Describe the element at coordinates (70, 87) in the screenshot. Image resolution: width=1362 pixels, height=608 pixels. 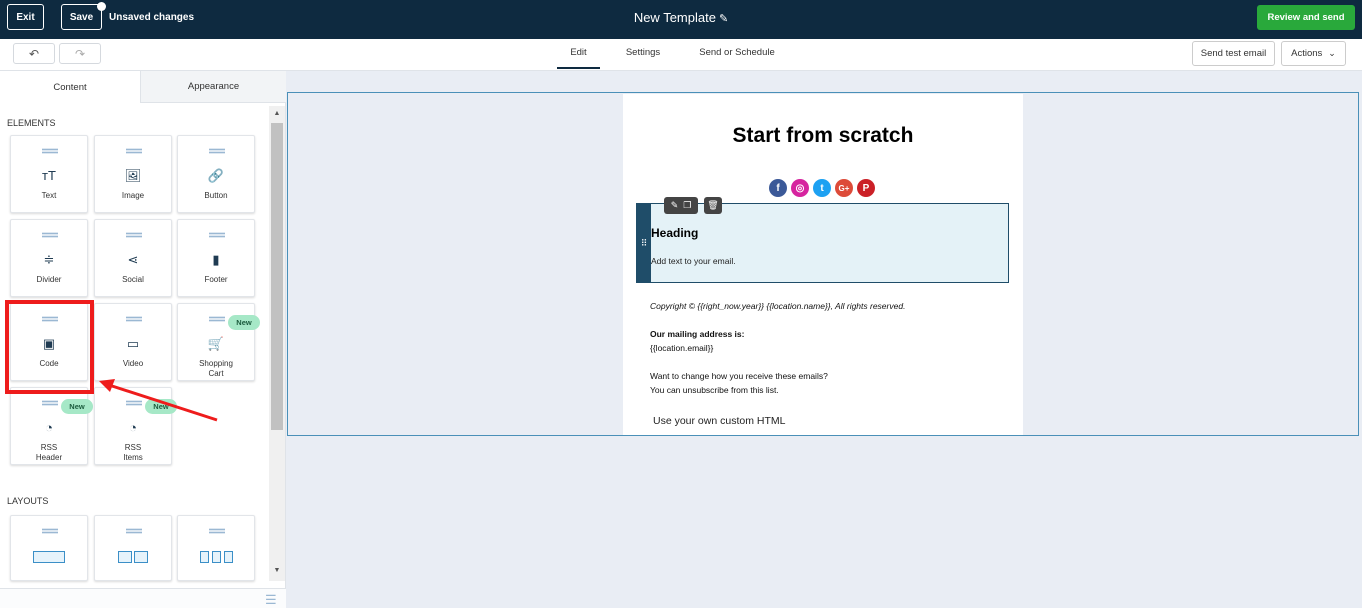
I see `tab-content: Content` at that location.